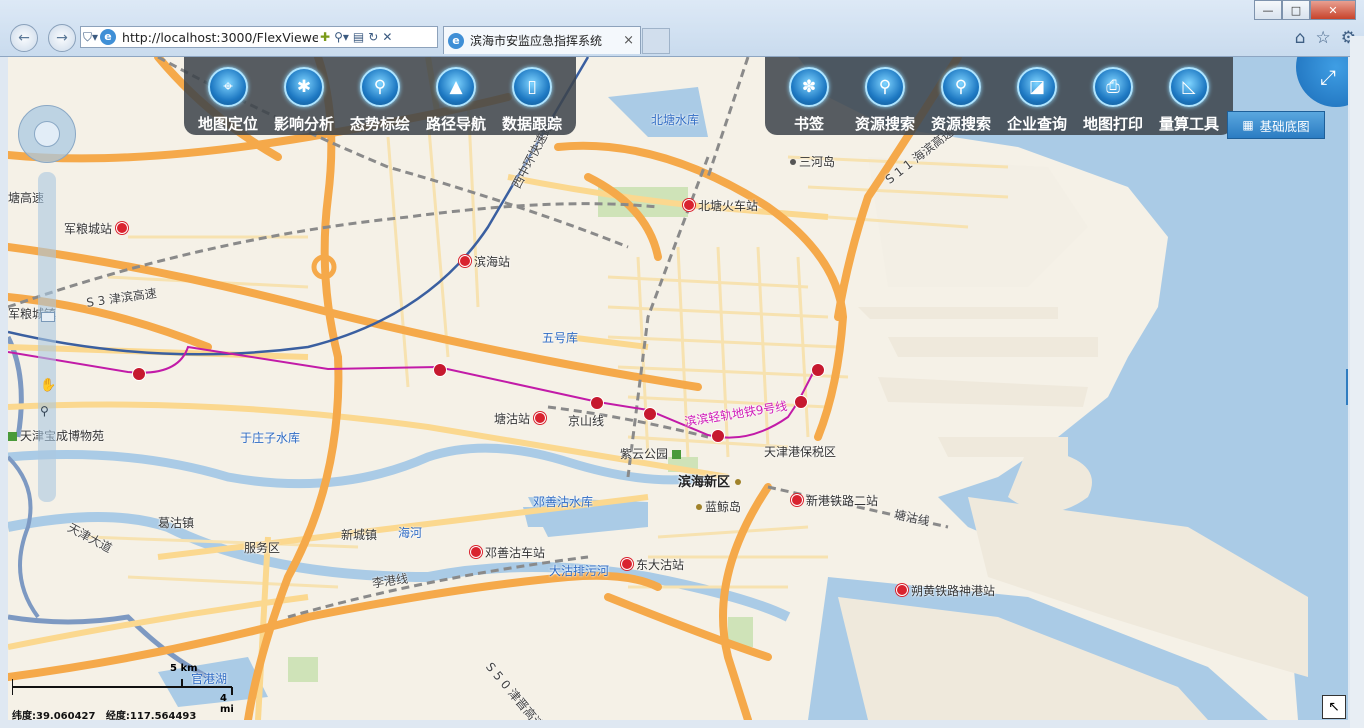 Image resolution: width=1364 pixels, height=728 pixels. I want to click on right-scrollbar, so click(1357, 382).